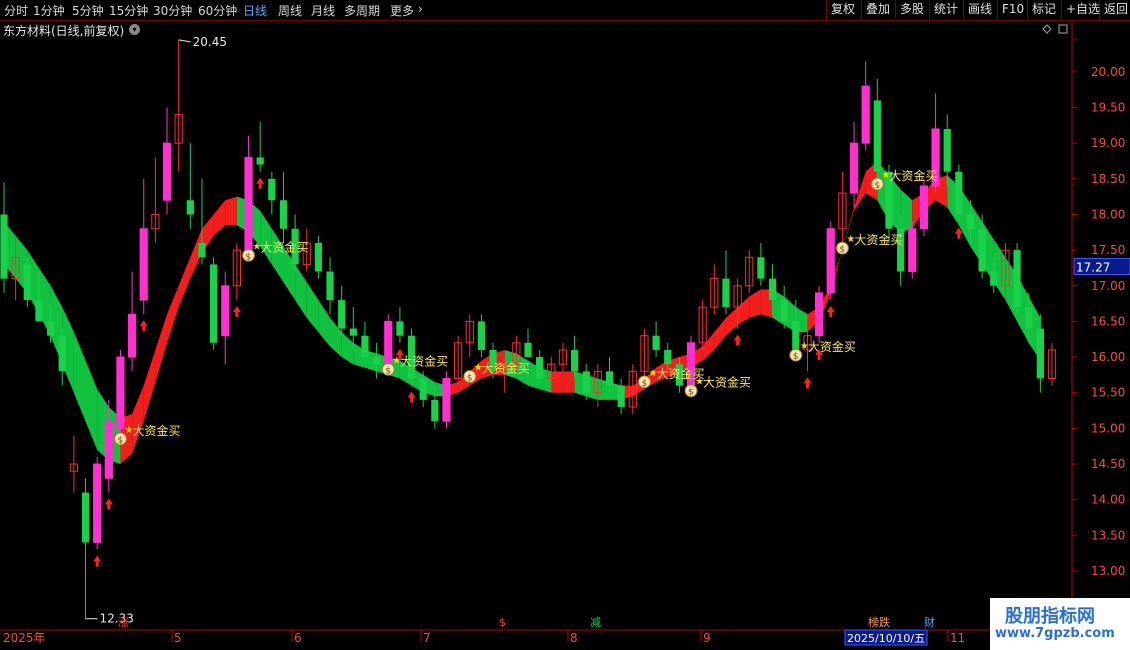 The height and width of the screenshot is (650, 1130). What do you see at coordinates (502, 622) in the screenshot?
I see `event-label-1: $` at bounding box center [502, 622].